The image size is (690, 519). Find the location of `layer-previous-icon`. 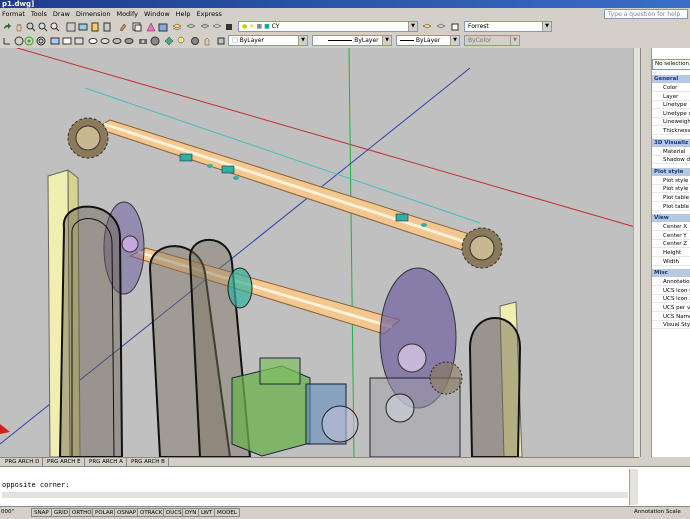

layer-previous-icon is located at coordinates (191, 27).